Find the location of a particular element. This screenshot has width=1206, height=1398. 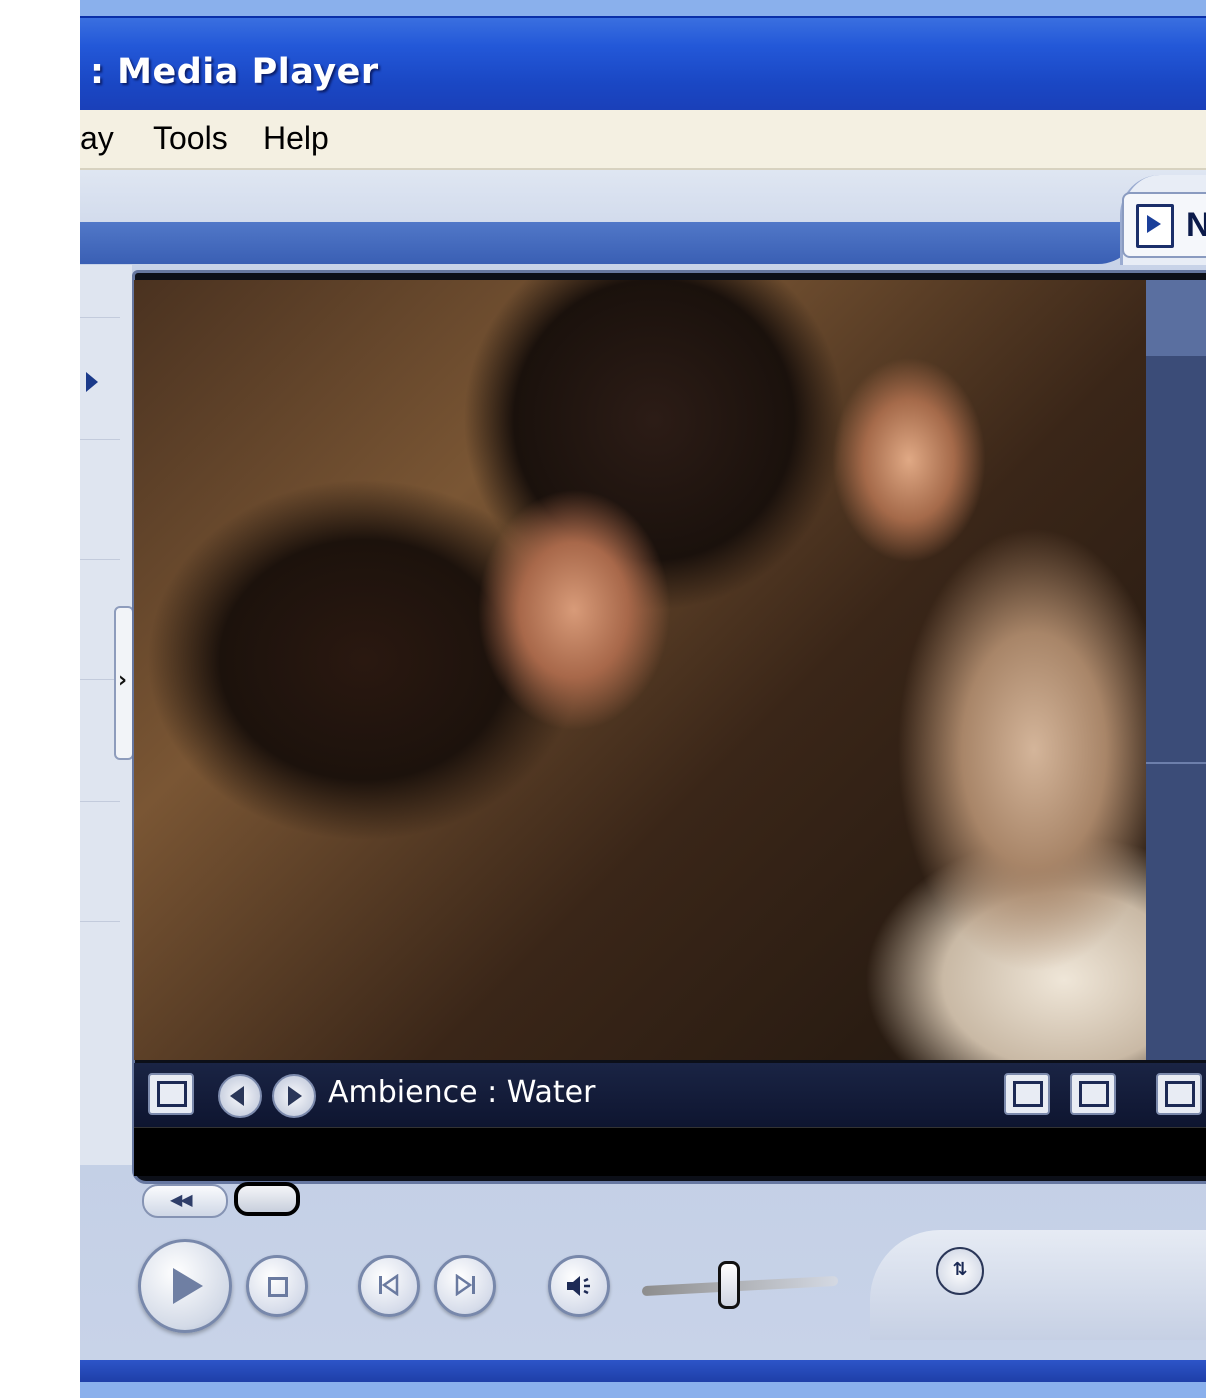

now-playing-button: N is located at coordinates (1164, 225).